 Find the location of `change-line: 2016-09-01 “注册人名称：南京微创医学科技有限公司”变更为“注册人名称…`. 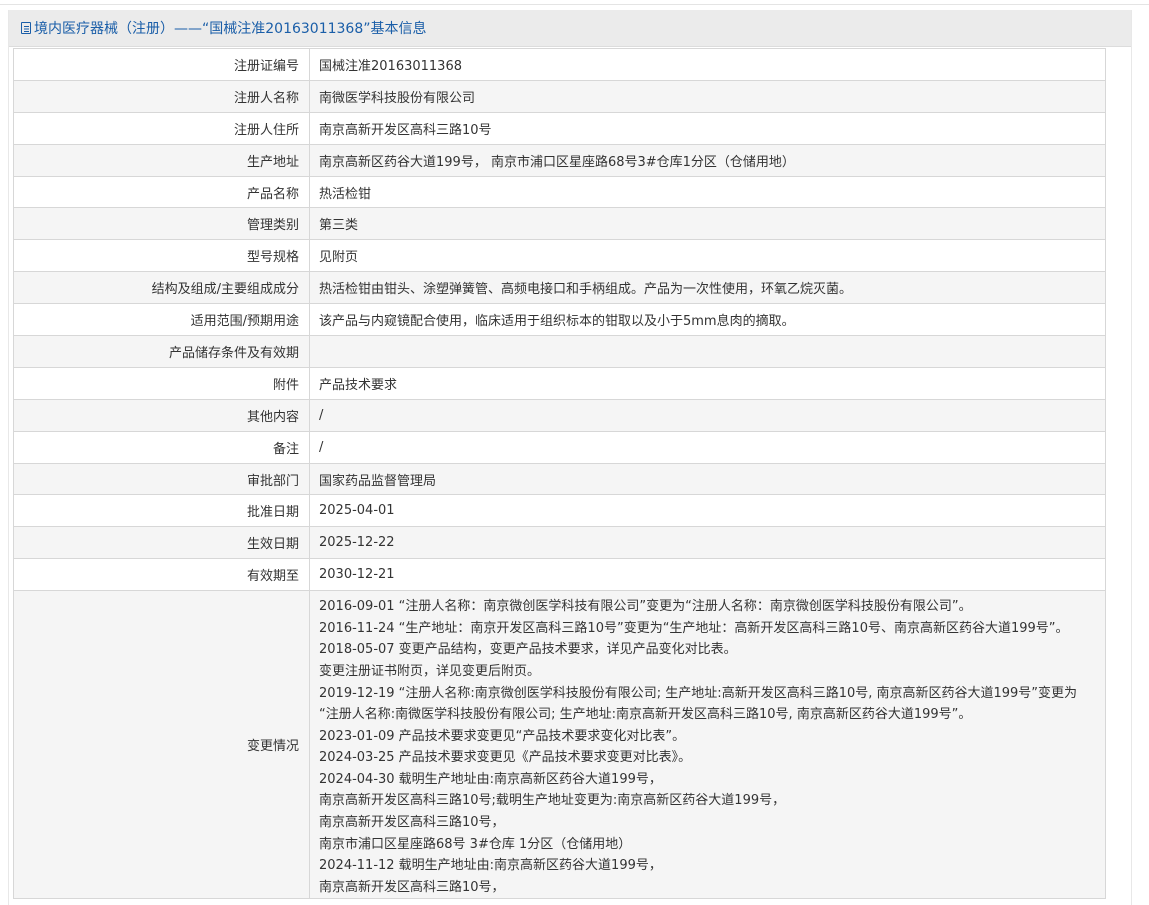

change-line: 2016-09-01 “注册人名称：南京微创医学科技有限公司”变更为“注册人名称… is located at coordinates (645, 607).